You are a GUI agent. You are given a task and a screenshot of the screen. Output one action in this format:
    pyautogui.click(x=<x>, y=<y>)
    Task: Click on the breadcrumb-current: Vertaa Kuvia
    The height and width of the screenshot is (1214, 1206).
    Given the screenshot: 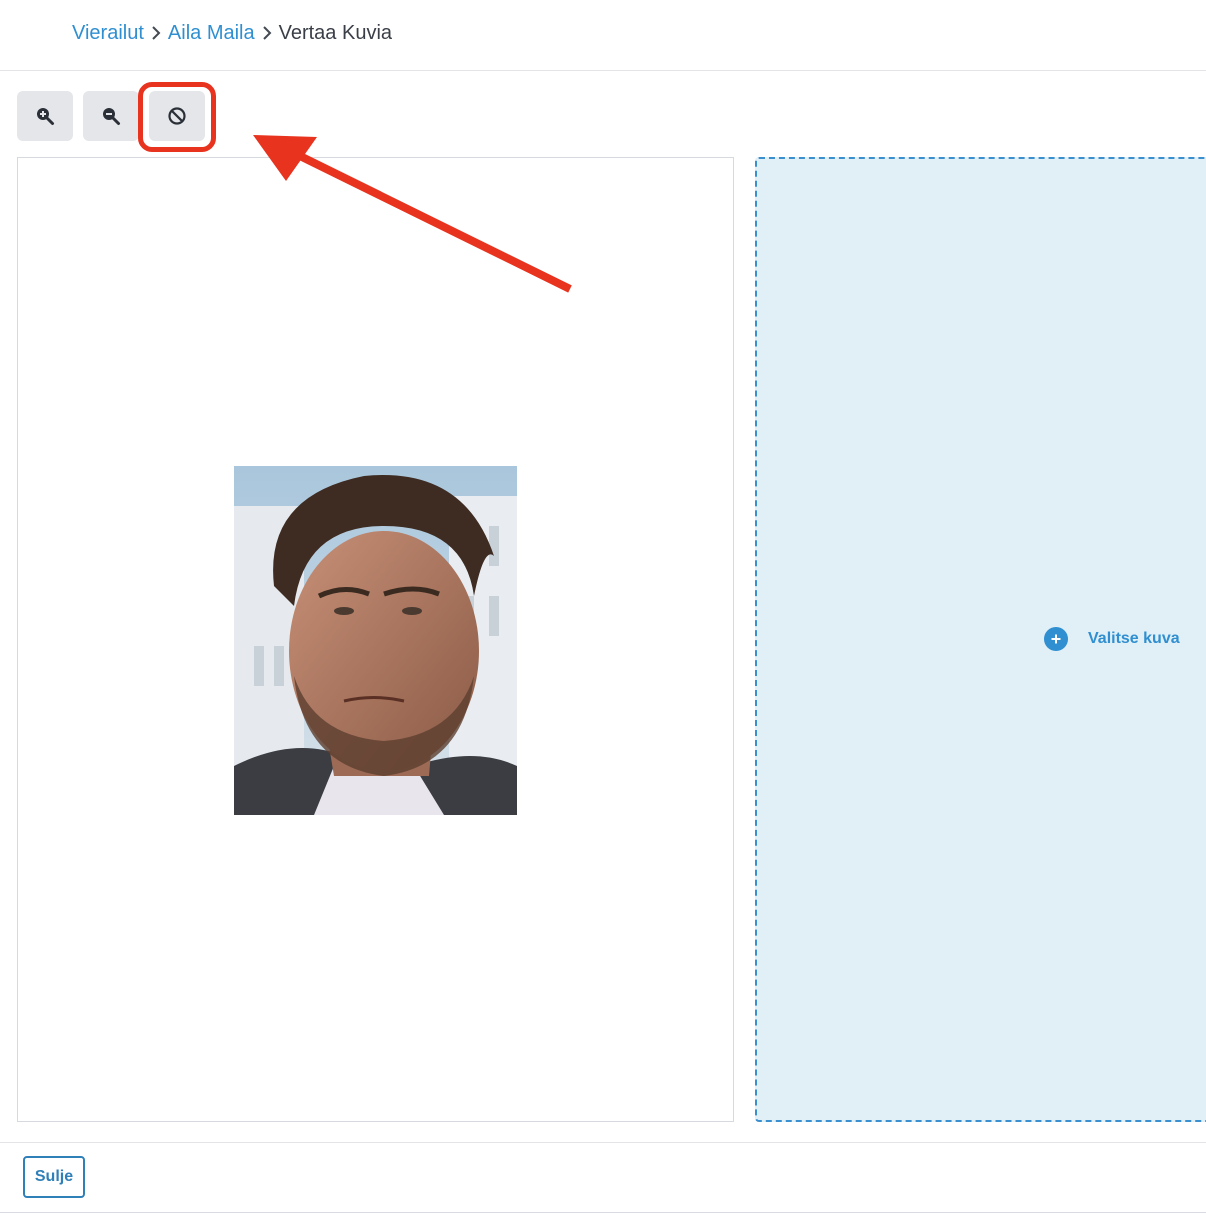 What is the action you would take?
    pyautogui.click(x=335, y=33)
    